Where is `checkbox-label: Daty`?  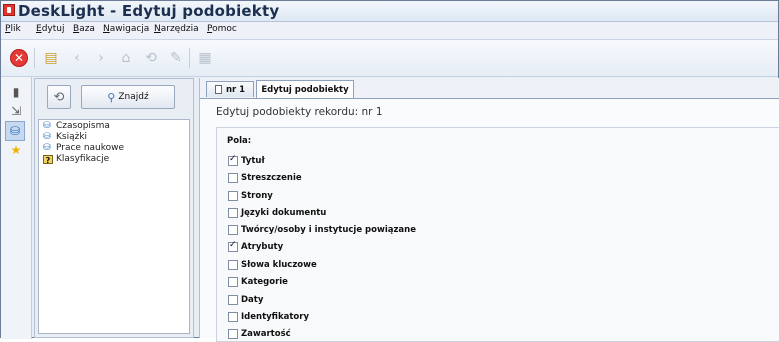 checkbox-label: Daty is located at coordinates (252, 299).